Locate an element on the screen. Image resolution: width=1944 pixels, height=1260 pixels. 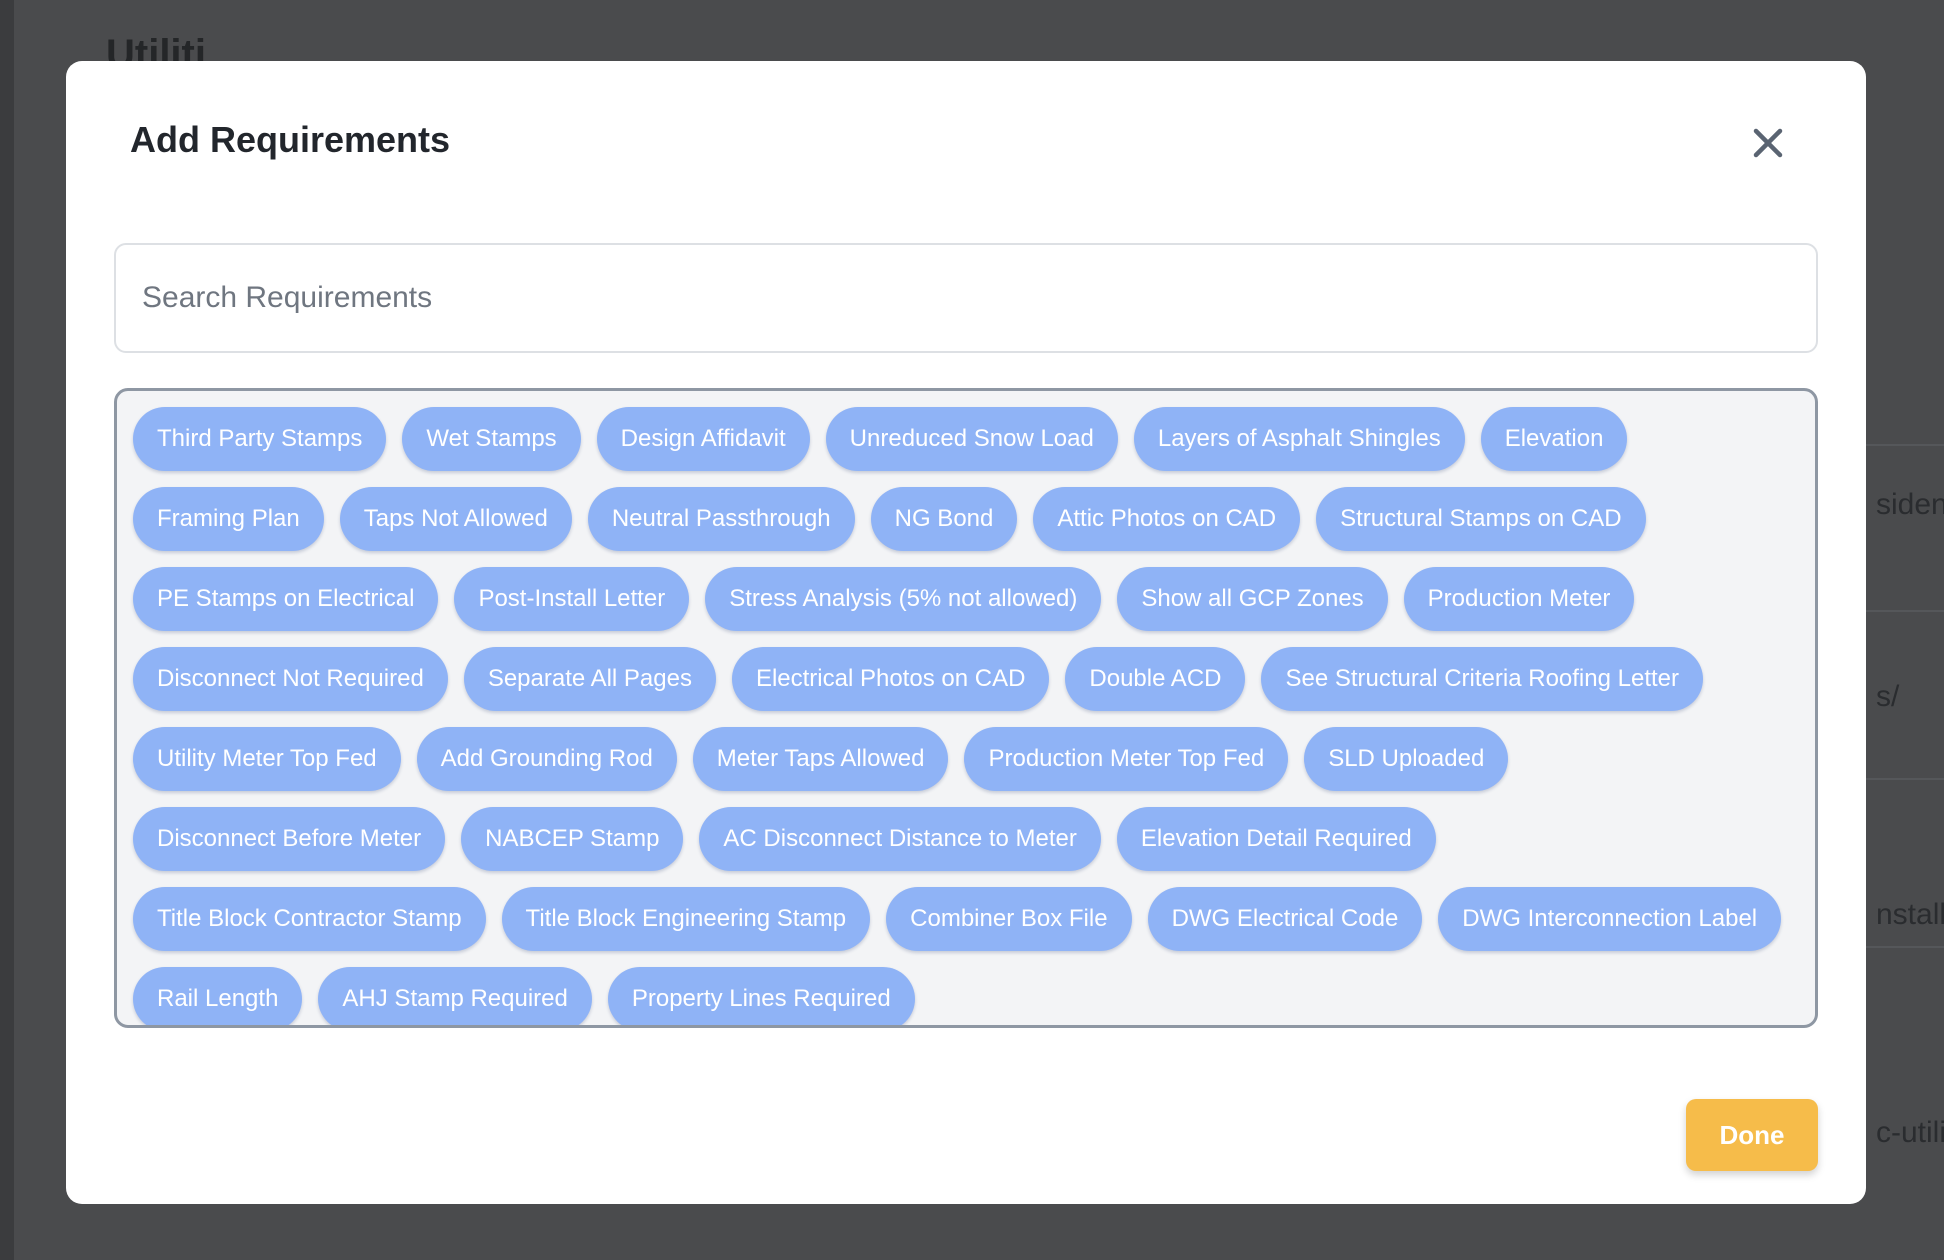
background-cell-text: c-utilit is located at coordinates (1910, 1132).